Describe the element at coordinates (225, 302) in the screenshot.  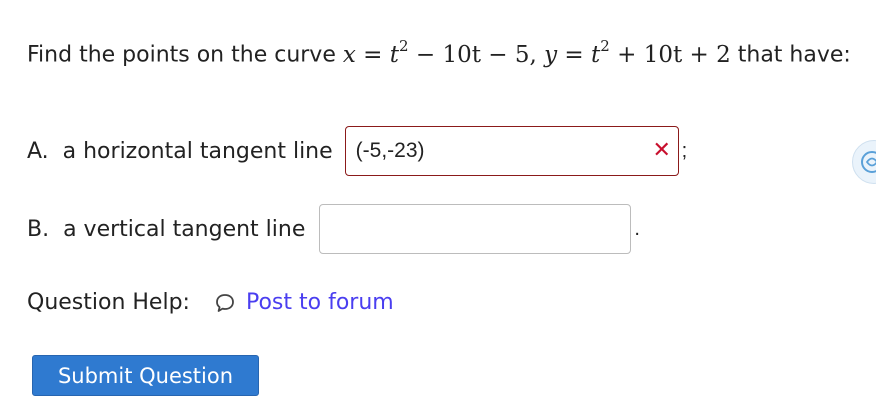
I see `speech-bubble-icon` at that location.